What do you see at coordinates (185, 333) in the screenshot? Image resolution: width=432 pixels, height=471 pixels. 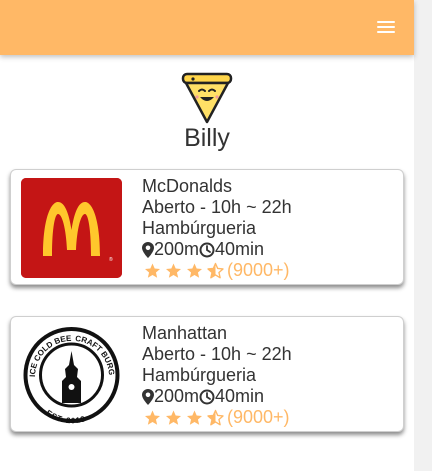 I see `restaurant-name: Manhattan` at bounding box center [185, 333].